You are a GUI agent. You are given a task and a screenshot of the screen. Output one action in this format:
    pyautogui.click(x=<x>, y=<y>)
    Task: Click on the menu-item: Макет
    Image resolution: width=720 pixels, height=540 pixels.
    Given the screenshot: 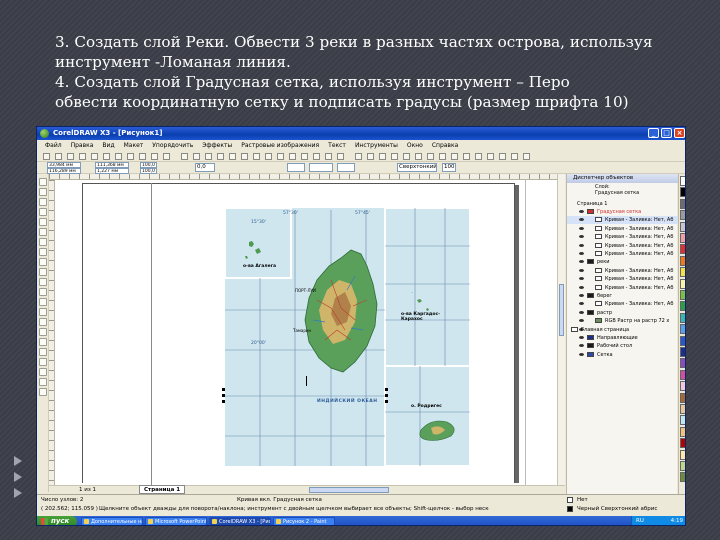 What is the action you would take?
    pyautogui.click(x=134, y=145)
    